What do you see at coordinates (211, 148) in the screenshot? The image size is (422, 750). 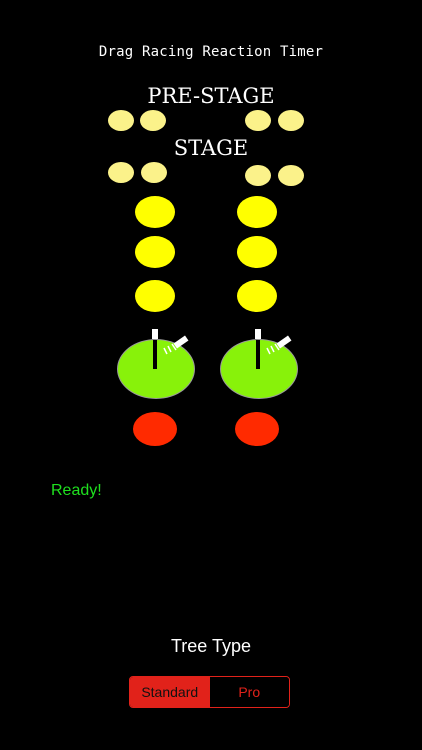 I see `stage-label: STAGE` at bounding box center [211, 148].